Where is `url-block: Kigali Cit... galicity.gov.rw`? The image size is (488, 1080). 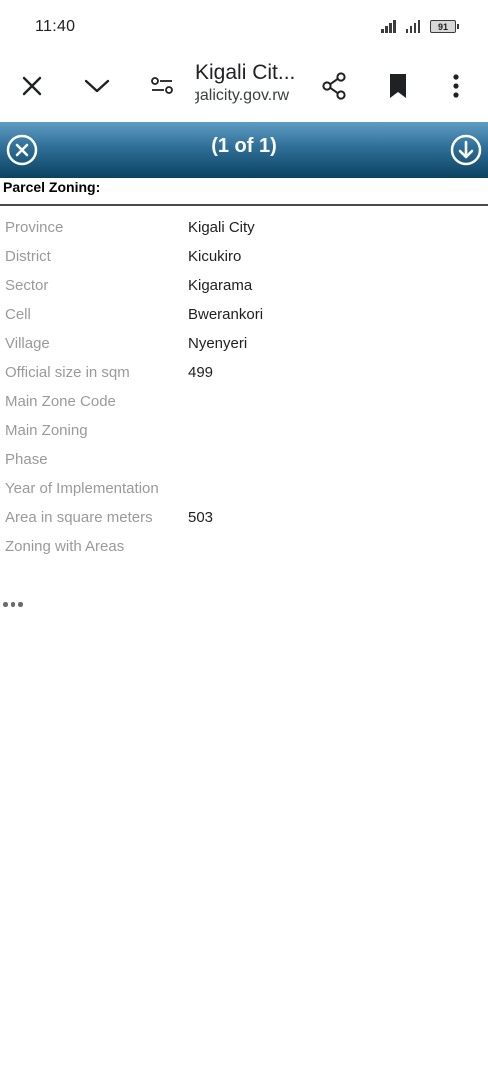
url-block: Kigali Cit... galicity.gov.rw is located at coordinates (252, 83).